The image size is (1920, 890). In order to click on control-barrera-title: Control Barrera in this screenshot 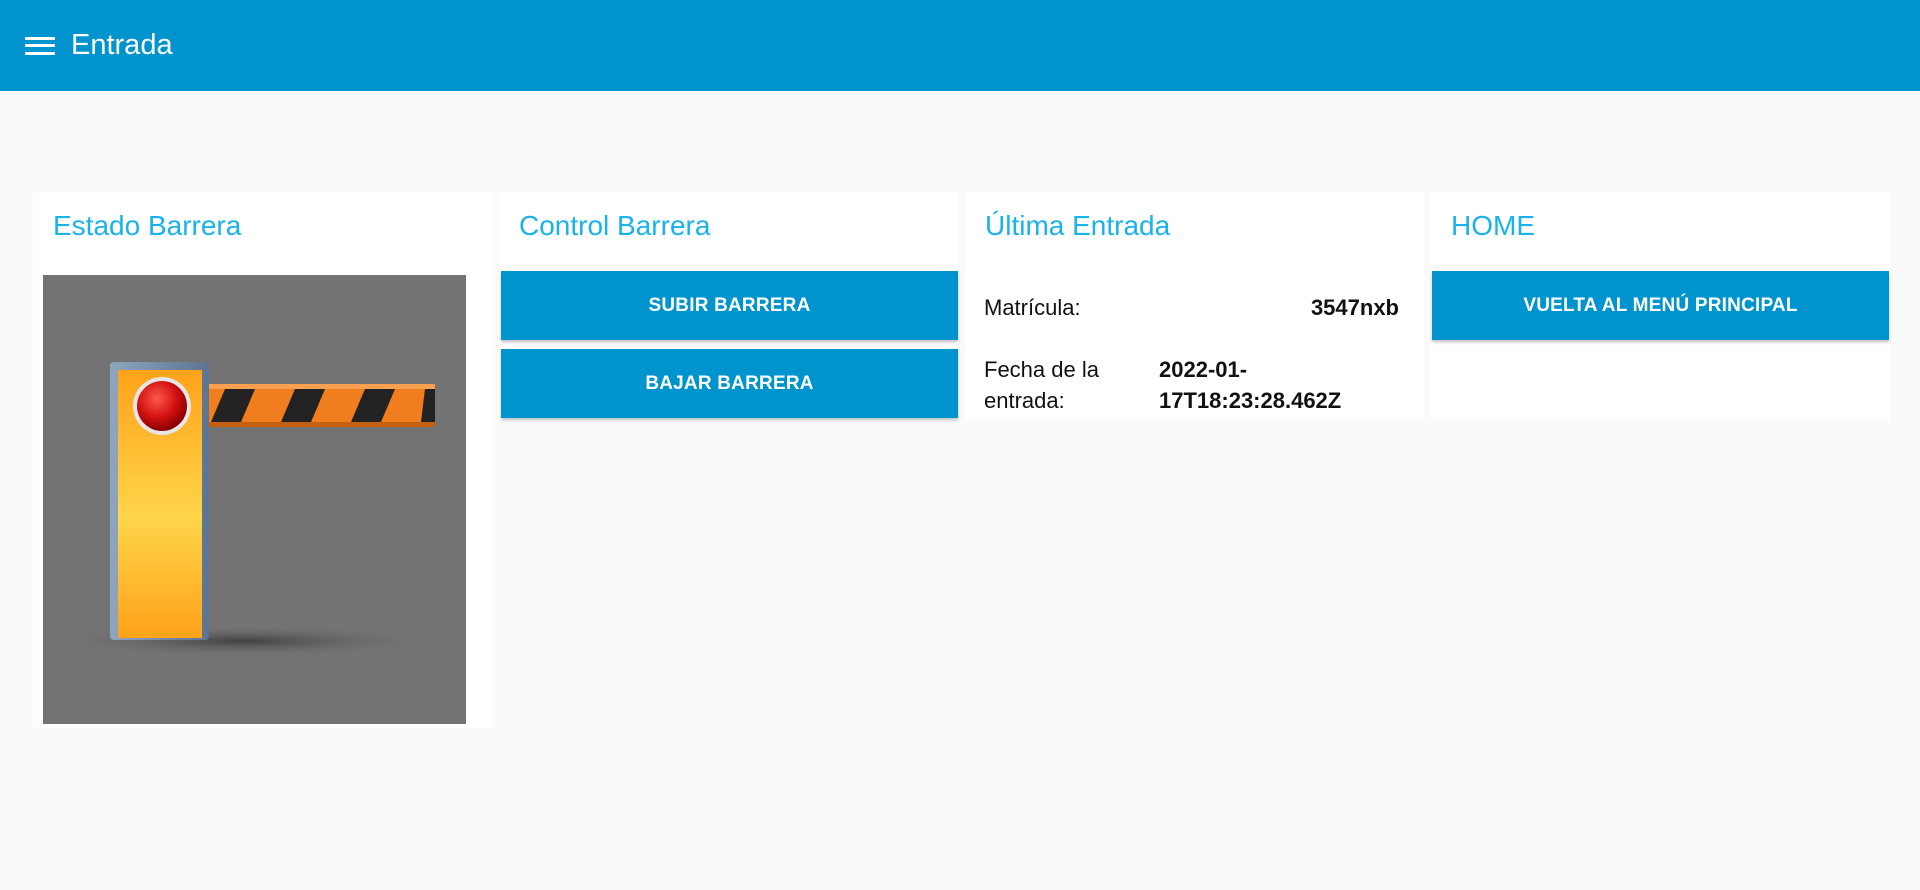, I will do `click(615, 225)`.